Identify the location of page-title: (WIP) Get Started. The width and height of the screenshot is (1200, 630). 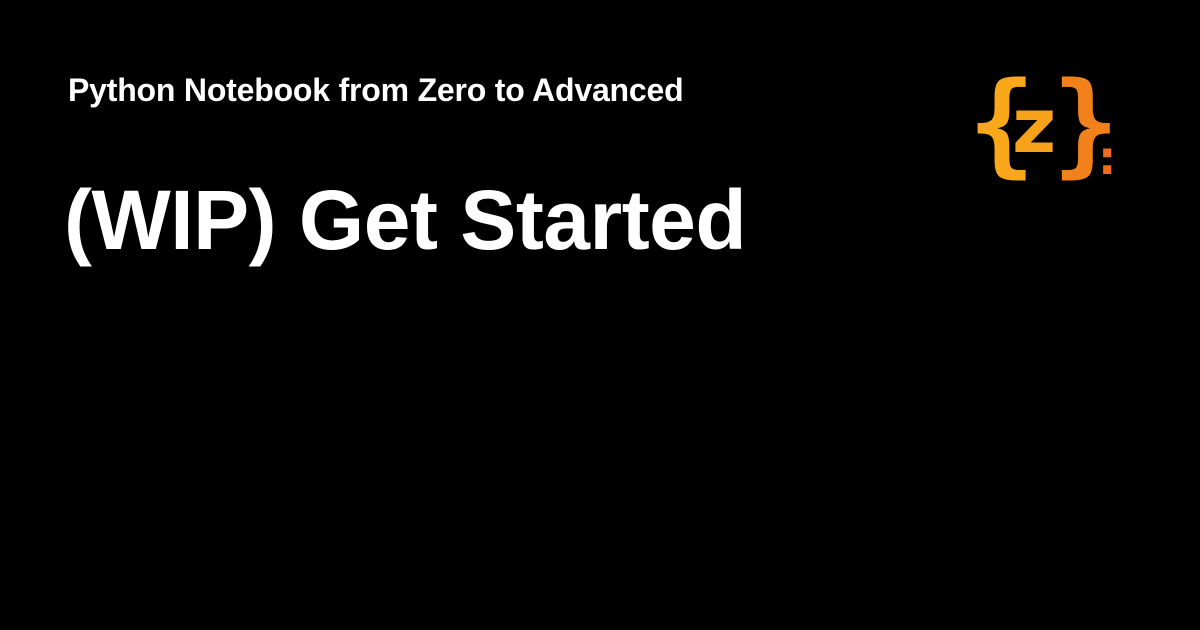
(405, 220).